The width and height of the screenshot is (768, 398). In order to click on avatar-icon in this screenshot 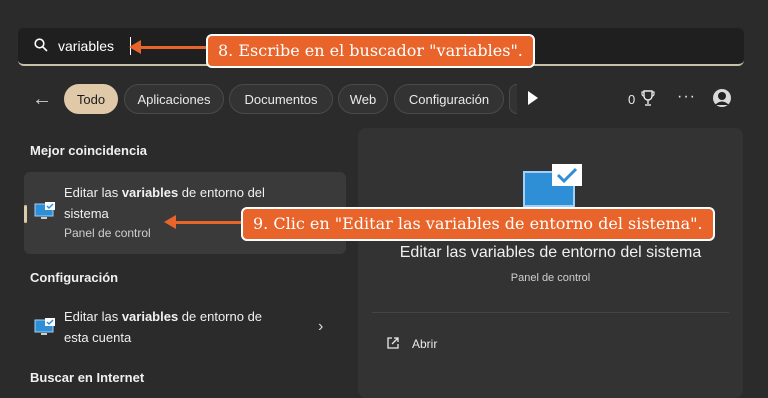, I will do `click(722, 98)`.